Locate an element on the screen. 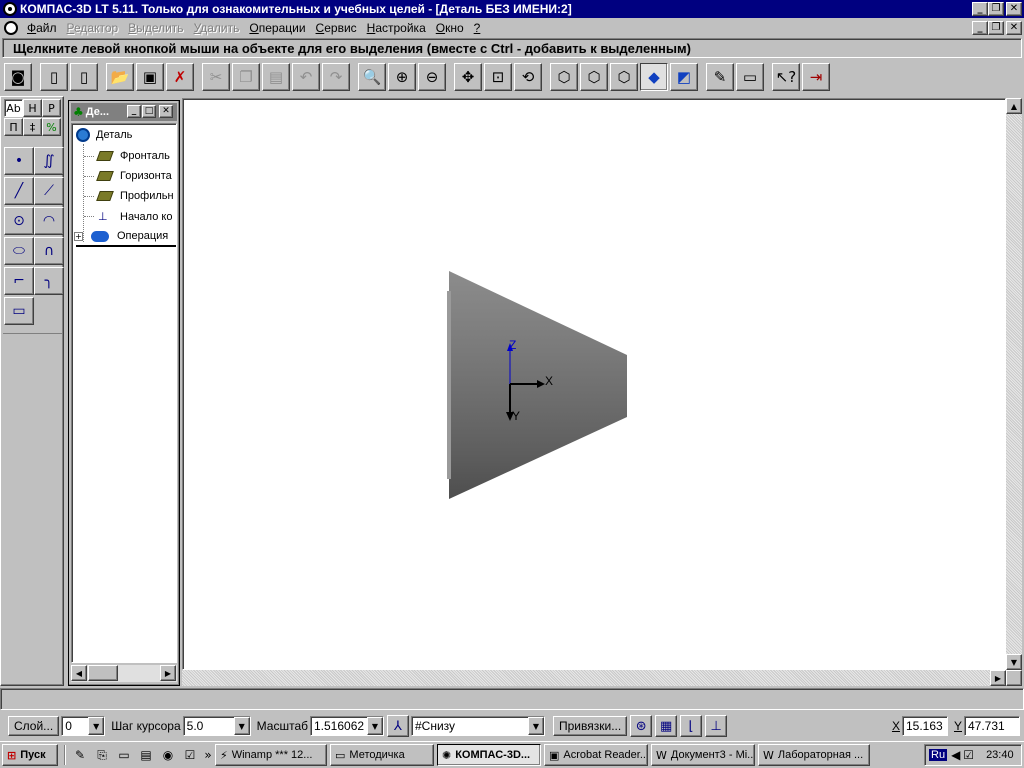 Image resolution: width=1024 pixels, height=768 pixels. new-document-icon: ▯ is located at coordinates (84, 77).